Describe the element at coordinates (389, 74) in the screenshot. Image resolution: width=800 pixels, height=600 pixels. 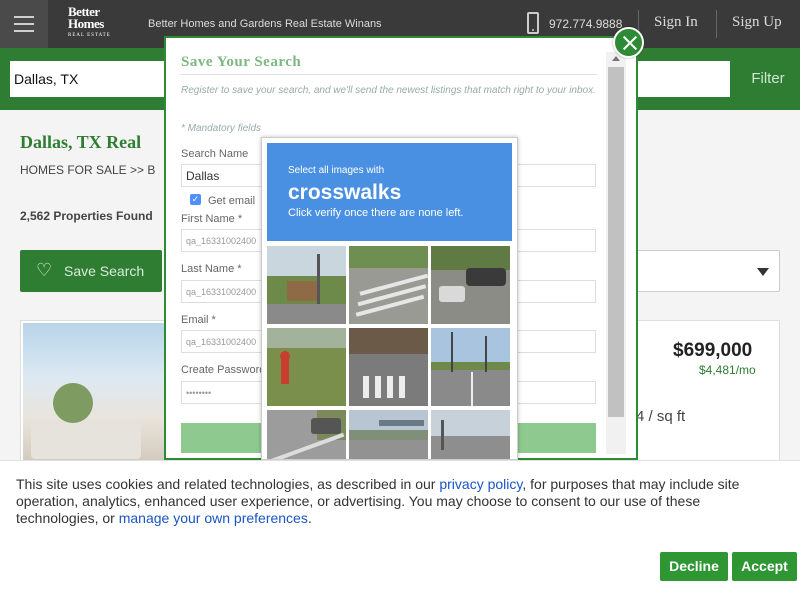
I see `modal-divider` at that location.